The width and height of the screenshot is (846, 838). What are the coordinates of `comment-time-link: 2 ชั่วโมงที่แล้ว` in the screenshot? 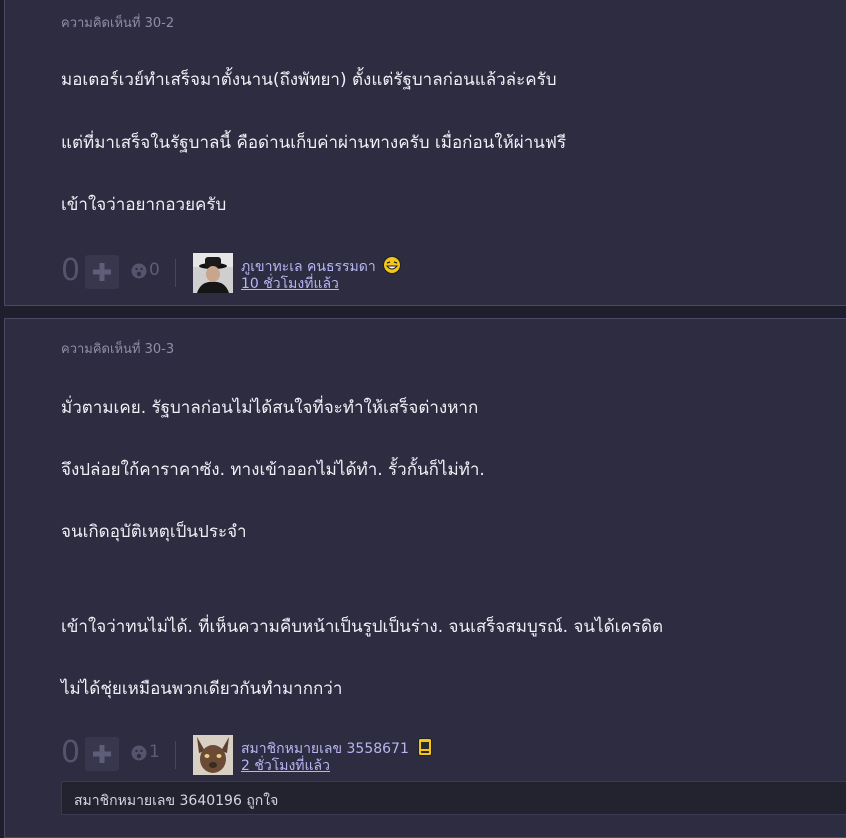 It's located at (285, 766).